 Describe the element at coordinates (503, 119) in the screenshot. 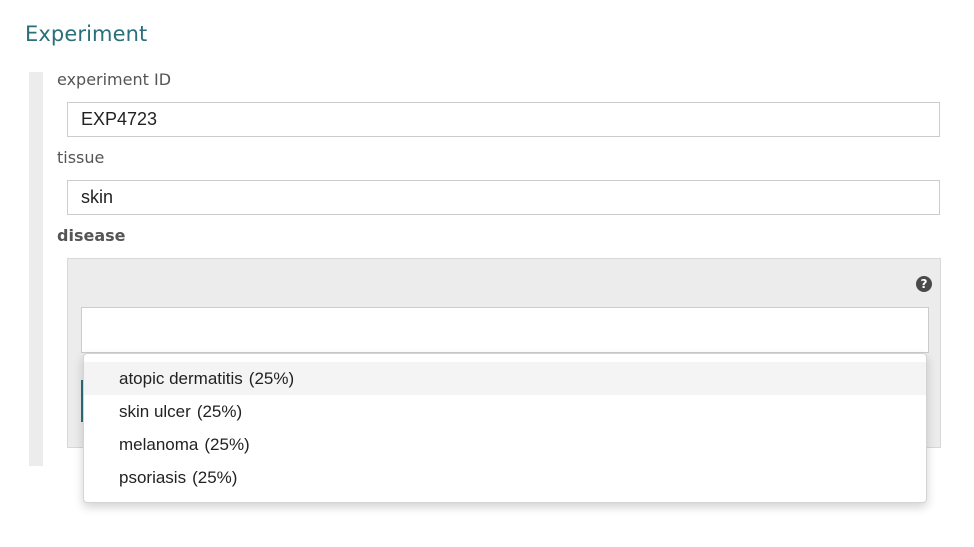

I see `experiment-id-input: EXP4723` at that location.